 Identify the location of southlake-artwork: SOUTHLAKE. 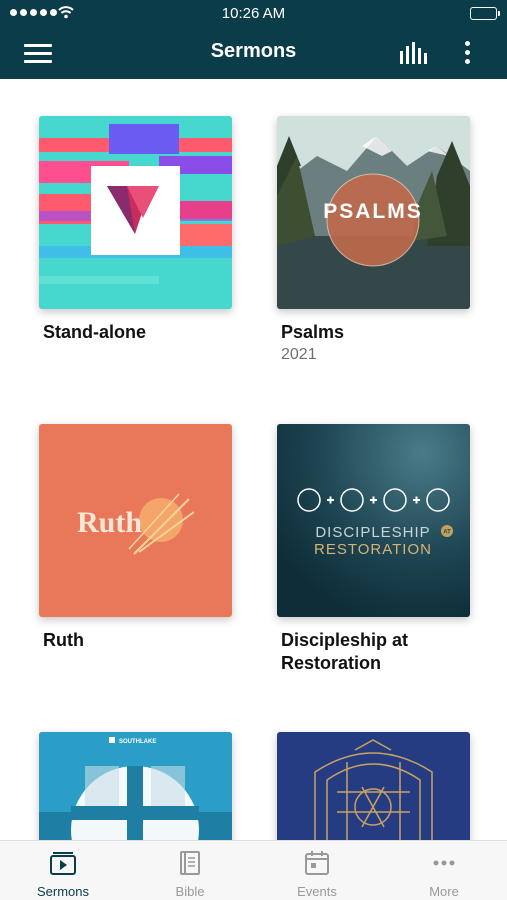
(135, 786).